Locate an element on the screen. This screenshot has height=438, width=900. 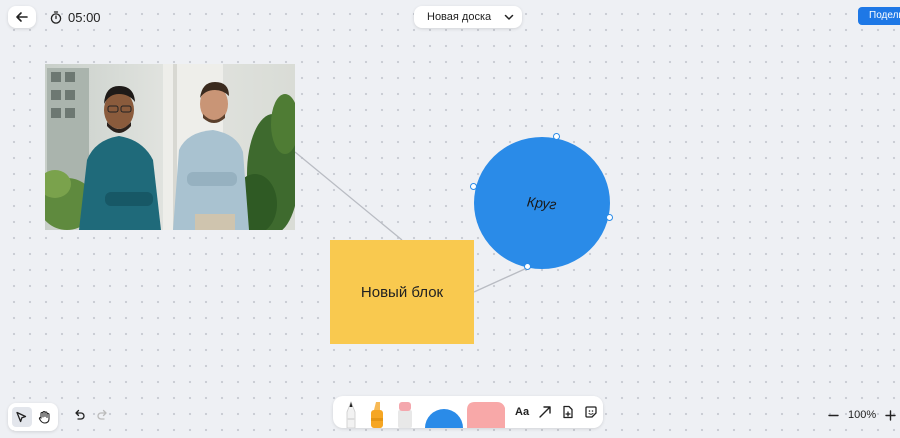
marker-tool-icon is located at coordinates (351, 414).